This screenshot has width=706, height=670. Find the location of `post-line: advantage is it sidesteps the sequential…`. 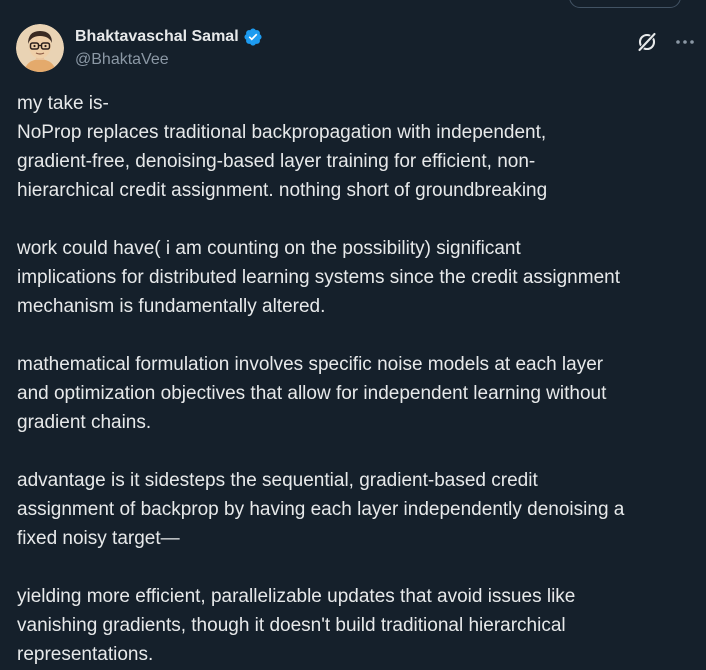

post-line: advantage is it sidesteps the sequential… is located at coordinates (277, 480).